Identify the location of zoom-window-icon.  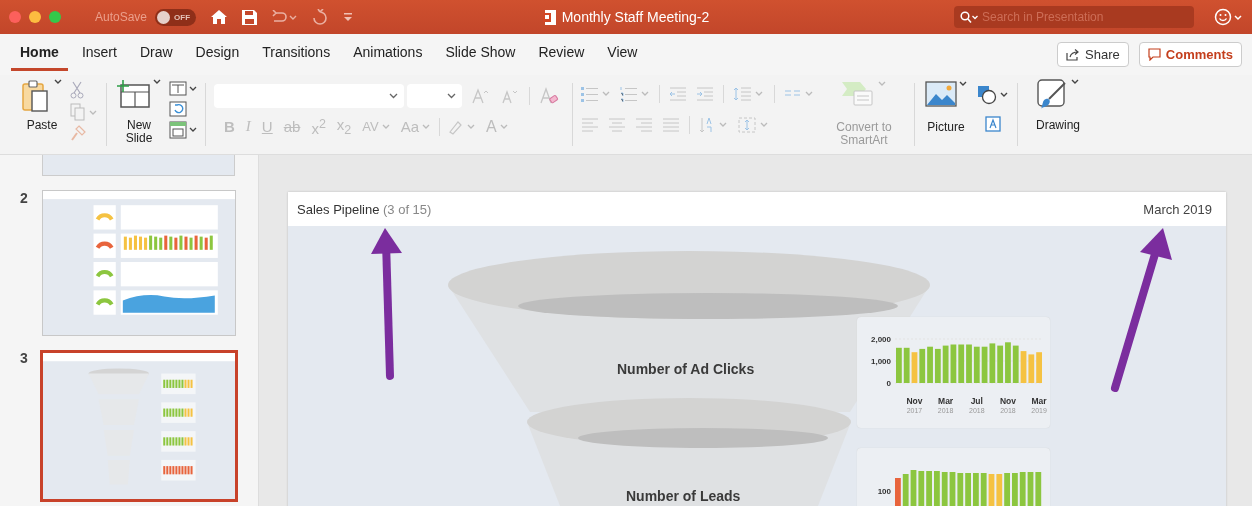
(55, 17).